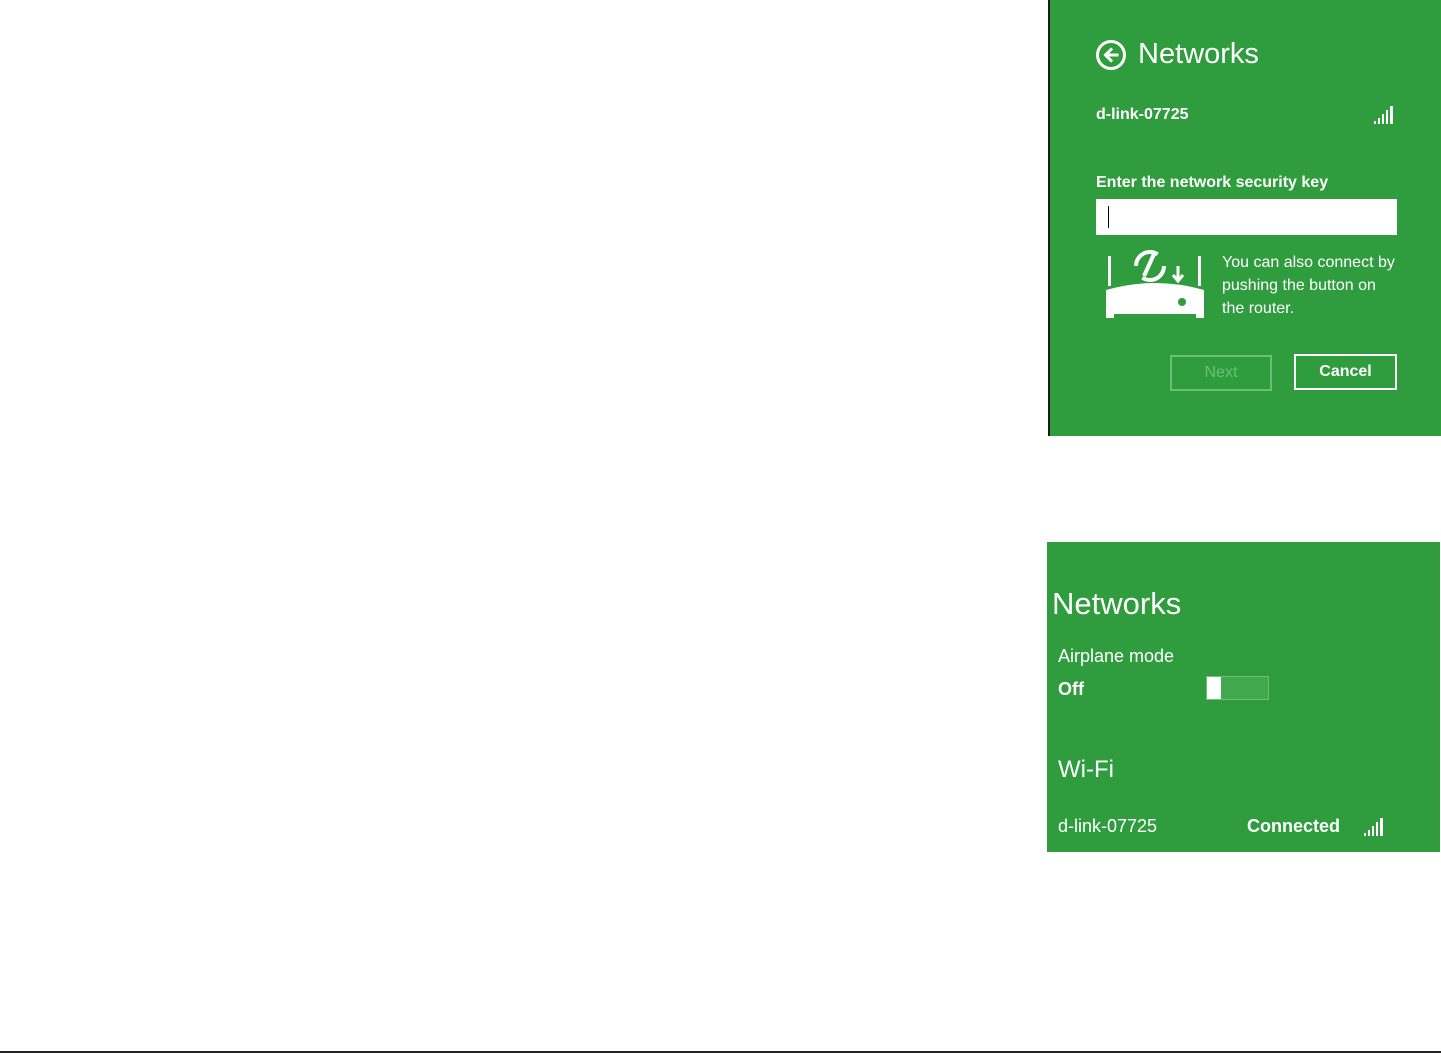  Describe the element at coordinates (1345, 372) in the screenshot. I see `cancel-button: Cancel` at that location.